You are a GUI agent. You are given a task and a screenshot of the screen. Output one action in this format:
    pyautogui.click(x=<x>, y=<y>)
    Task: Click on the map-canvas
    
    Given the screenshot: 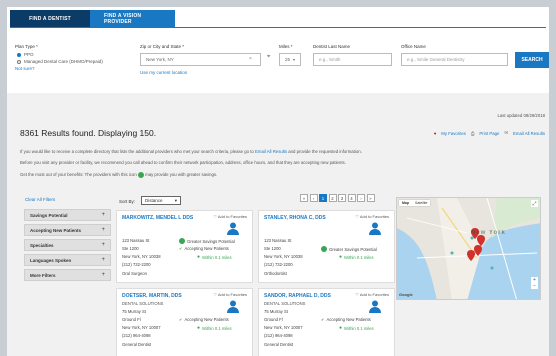 What is the action you would take?
    pyautogui.click(x=469, y=249)
    